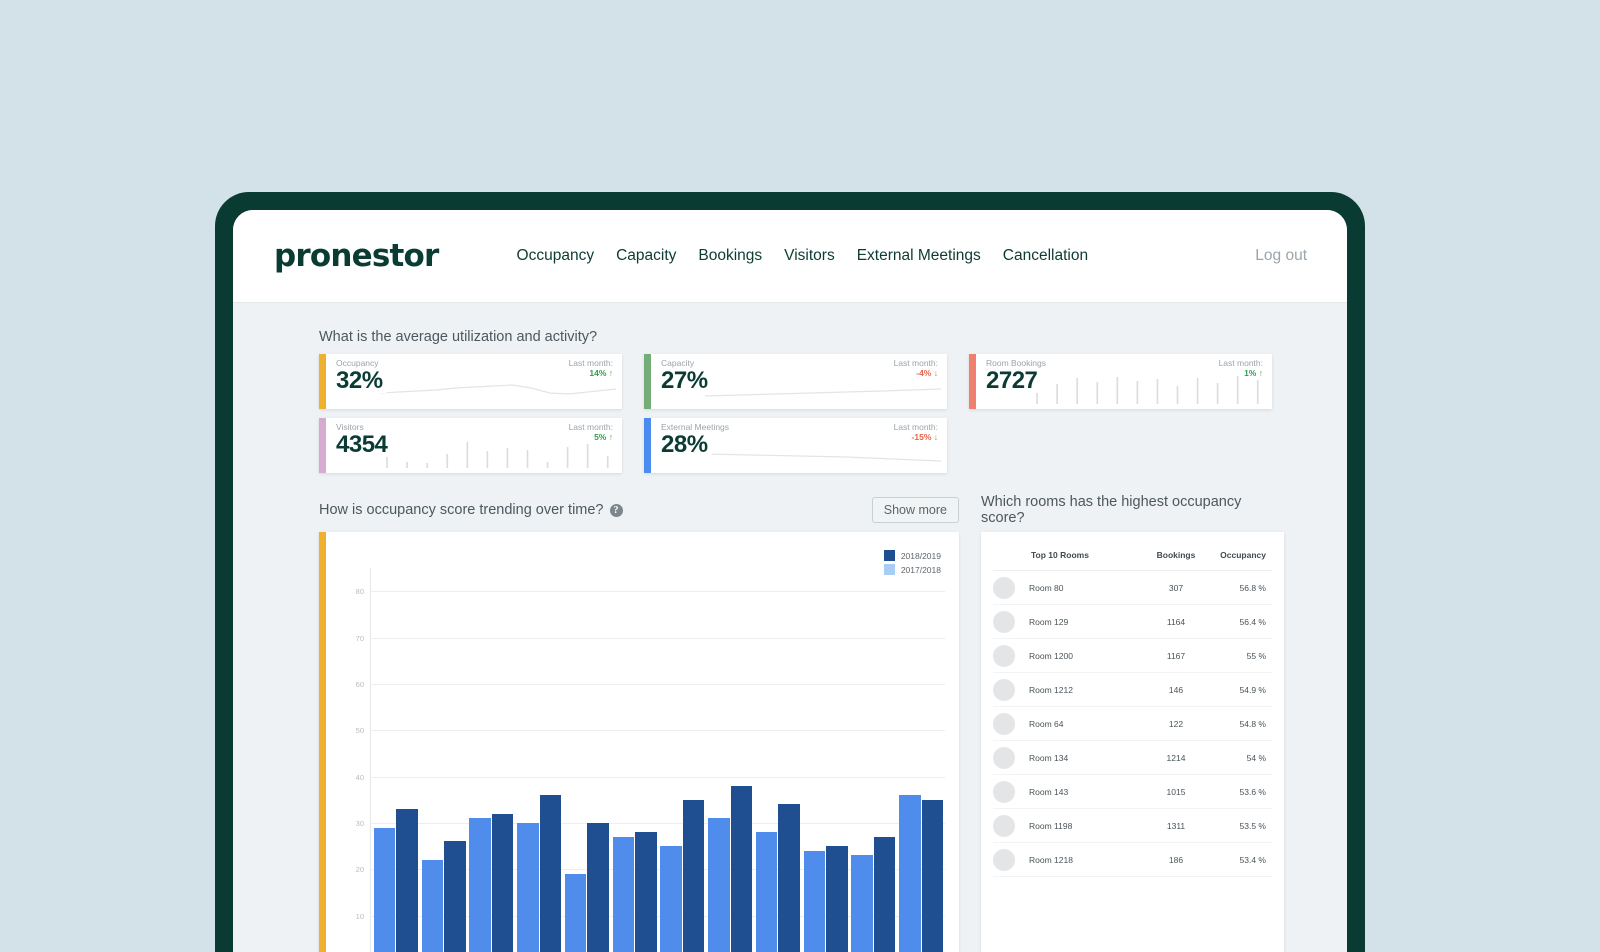 This screenshot has height=952, width=1600. I want to click on kpi-value: 4354, so click(364, 444).